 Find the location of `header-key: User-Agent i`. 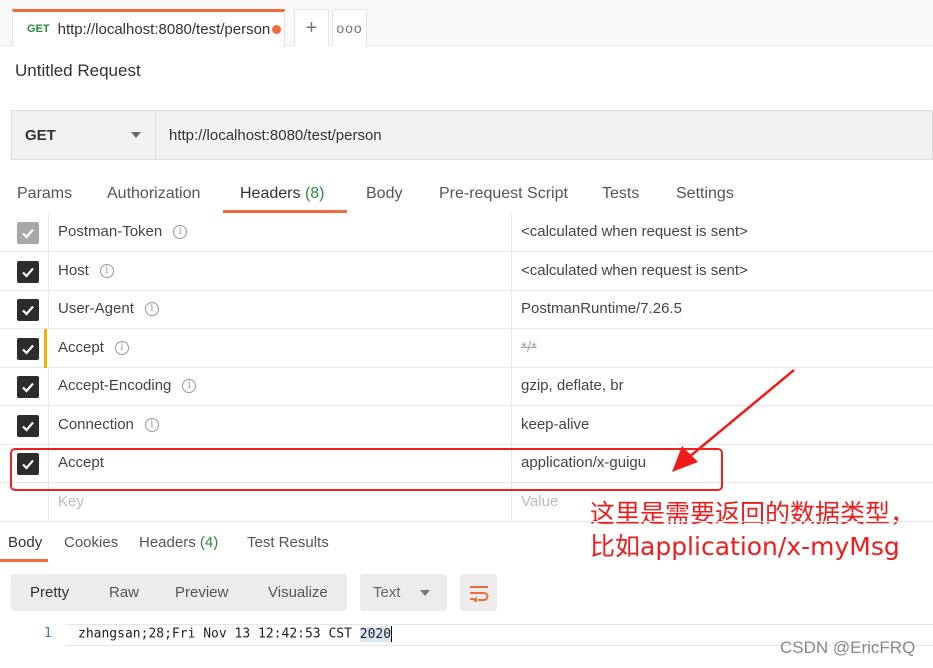

header-key: User-Agent i is located at coordinates (108, 308).